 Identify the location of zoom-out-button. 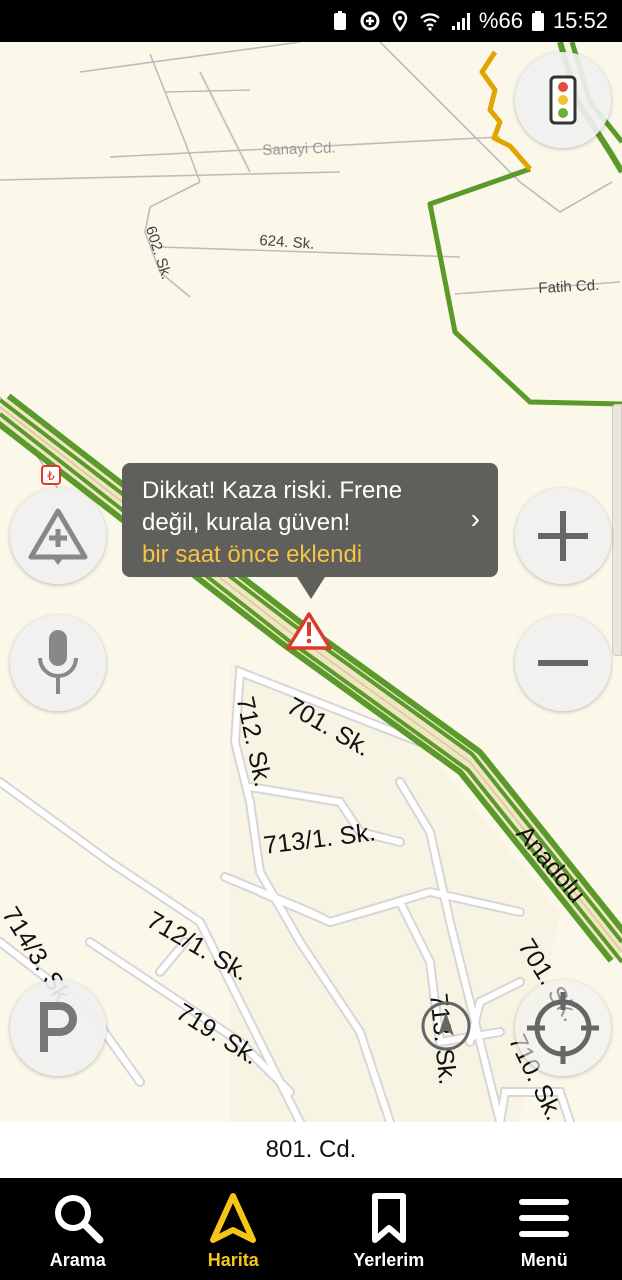
(563, 663).